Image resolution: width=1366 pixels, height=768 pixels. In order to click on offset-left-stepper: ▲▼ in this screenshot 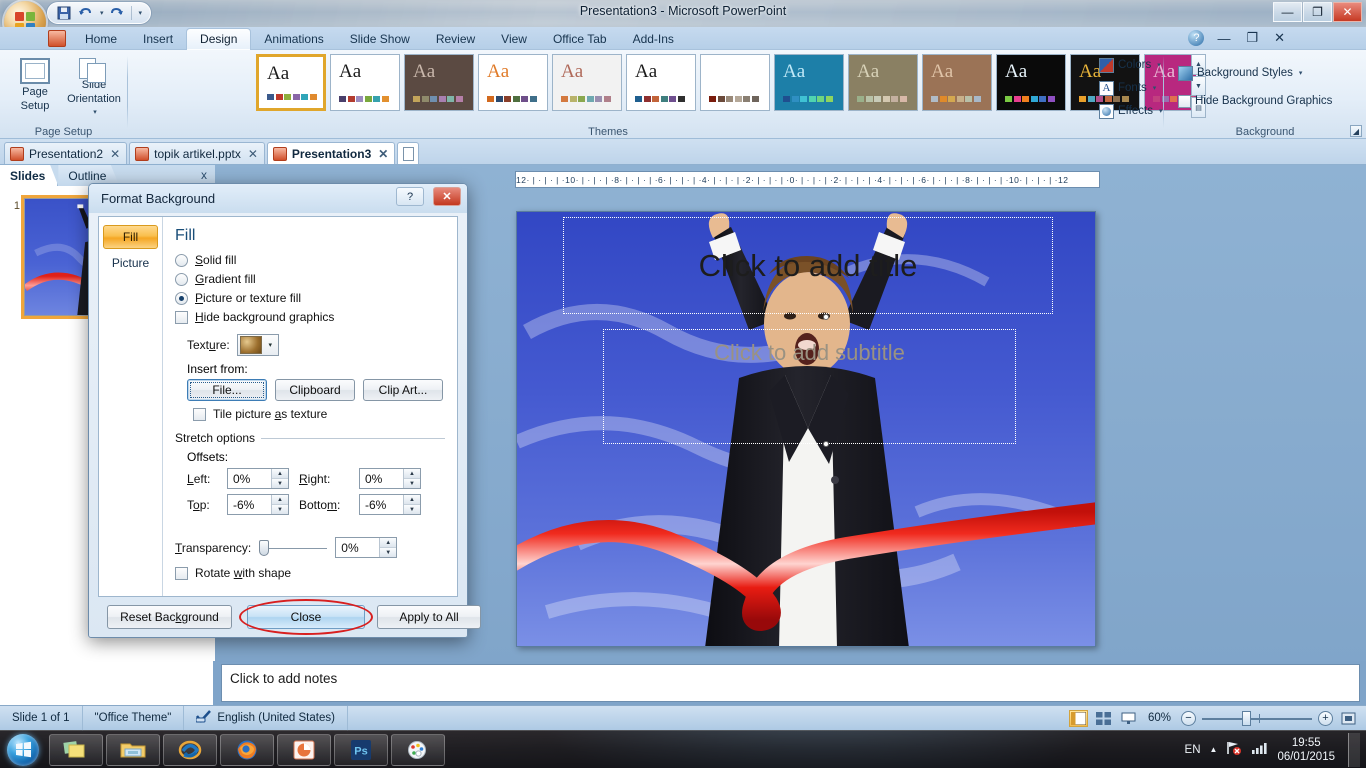, I will do `click(258, 478)`.